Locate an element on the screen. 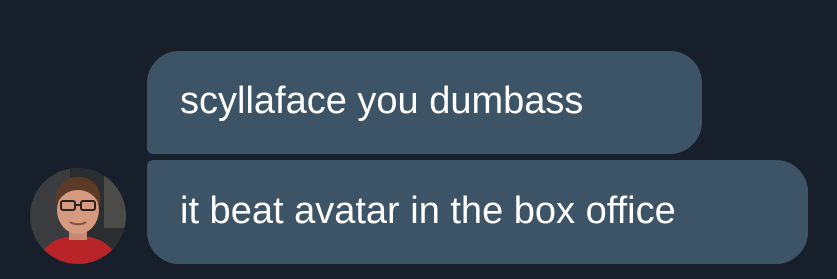 The height and width of the screenshot is (279, 837). message-text: scyllaface you dumbass is located at coordinates (382, 101).